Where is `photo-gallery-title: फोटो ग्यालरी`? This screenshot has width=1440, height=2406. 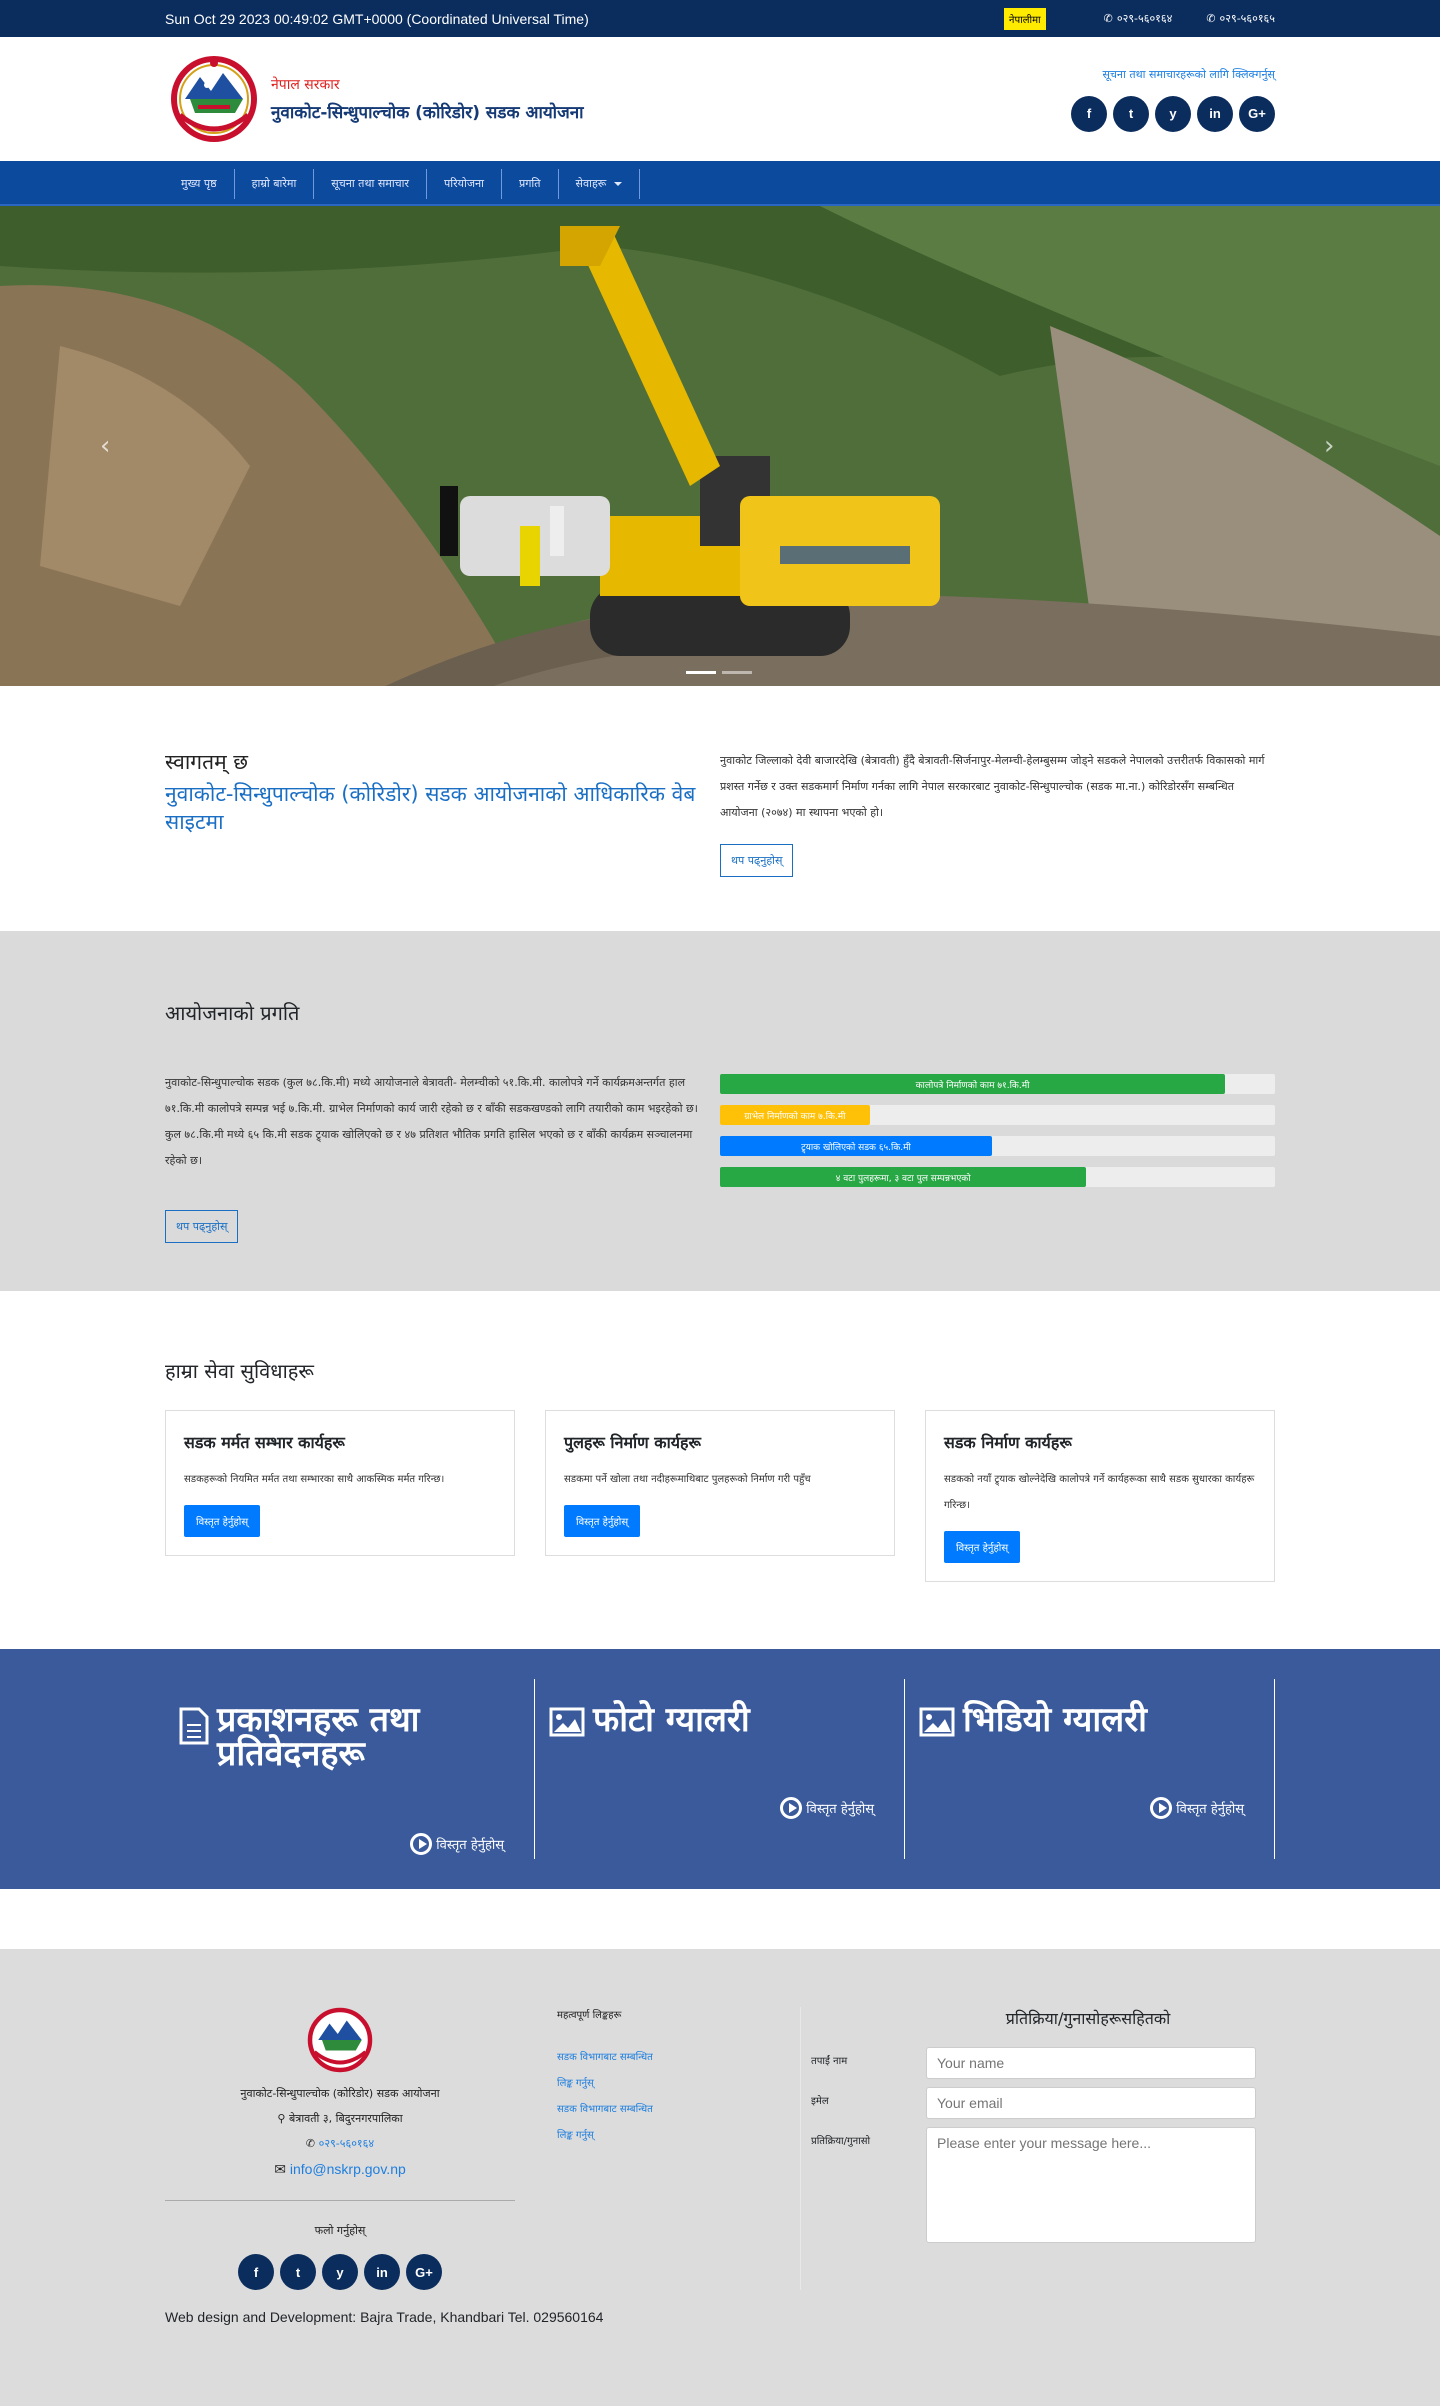
photo-gallery-title: फोटो ग्यालरी is located at coordinates (671, 1720).